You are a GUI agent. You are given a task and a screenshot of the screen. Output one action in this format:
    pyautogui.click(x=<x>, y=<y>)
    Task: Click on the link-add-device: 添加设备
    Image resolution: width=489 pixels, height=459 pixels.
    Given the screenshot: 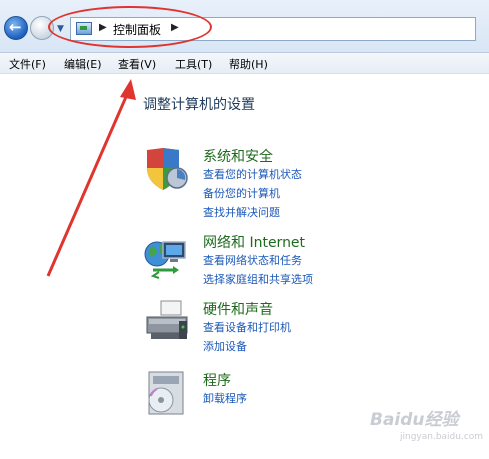 What is the action you would take?
    pyautogui.click(x=225, y=346)
    